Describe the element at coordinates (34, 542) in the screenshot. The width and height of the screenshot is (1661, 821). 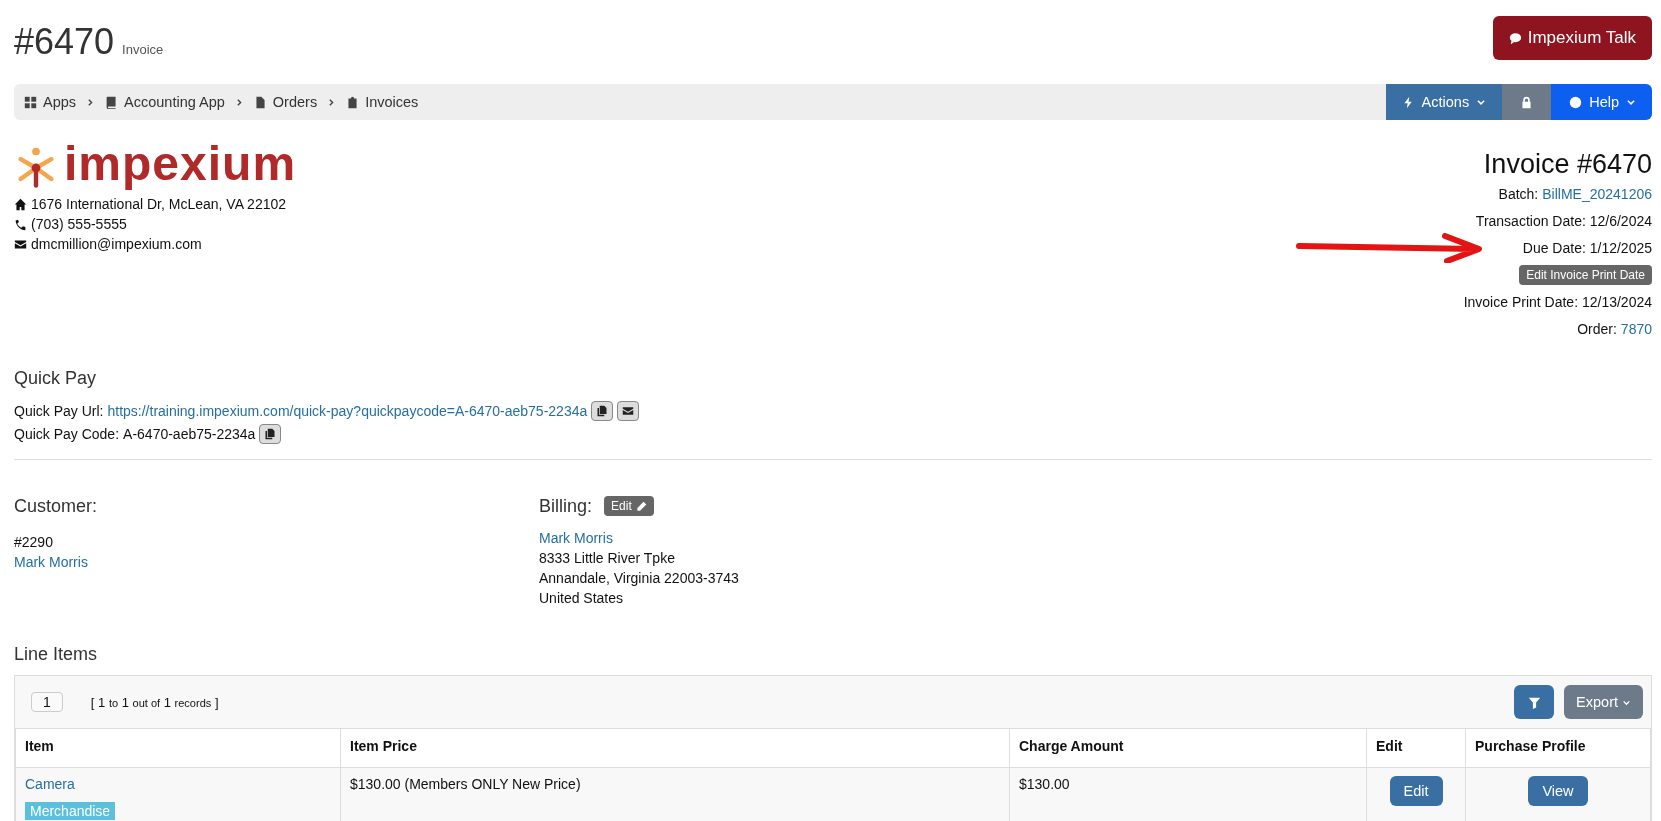
I see `customer-number: #2290` at that location.